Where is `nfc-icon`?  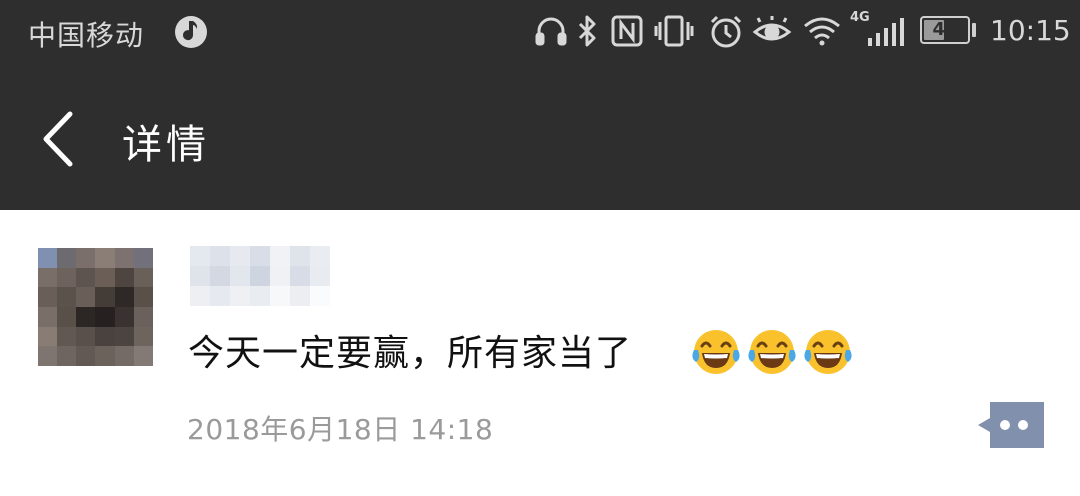 nfc-icon is located at coordinates (627, 33).